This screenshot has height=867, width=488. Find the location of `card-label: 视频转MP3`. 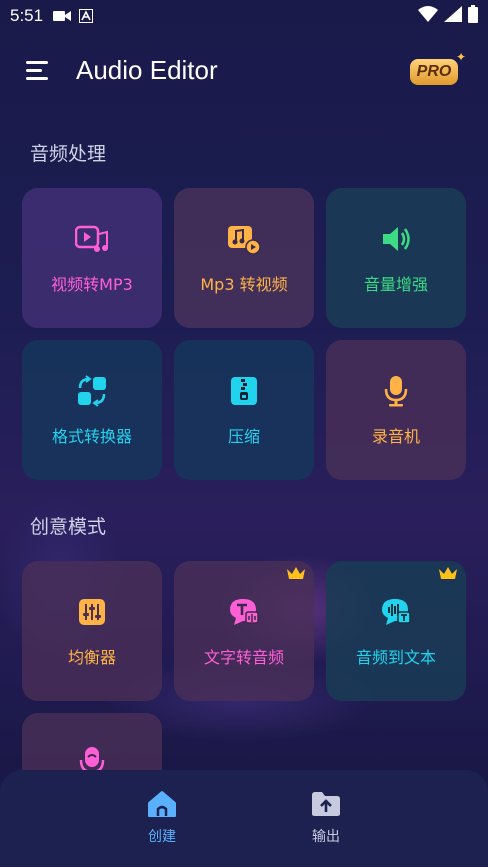

card-label: 视频转MP3 is located at coordinates (92, 284).